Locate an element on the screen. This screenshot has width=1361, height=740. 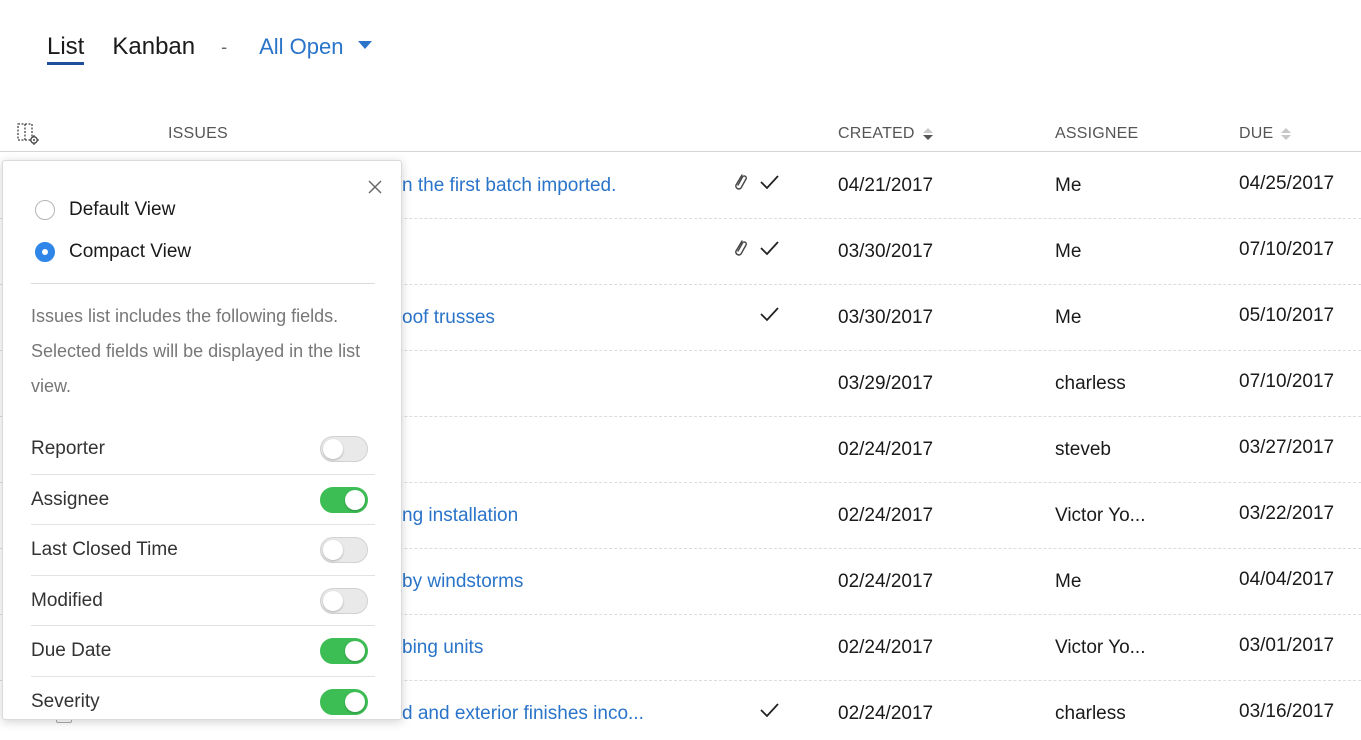
issue-title-link: bing units is located at coordinates (442, 648).